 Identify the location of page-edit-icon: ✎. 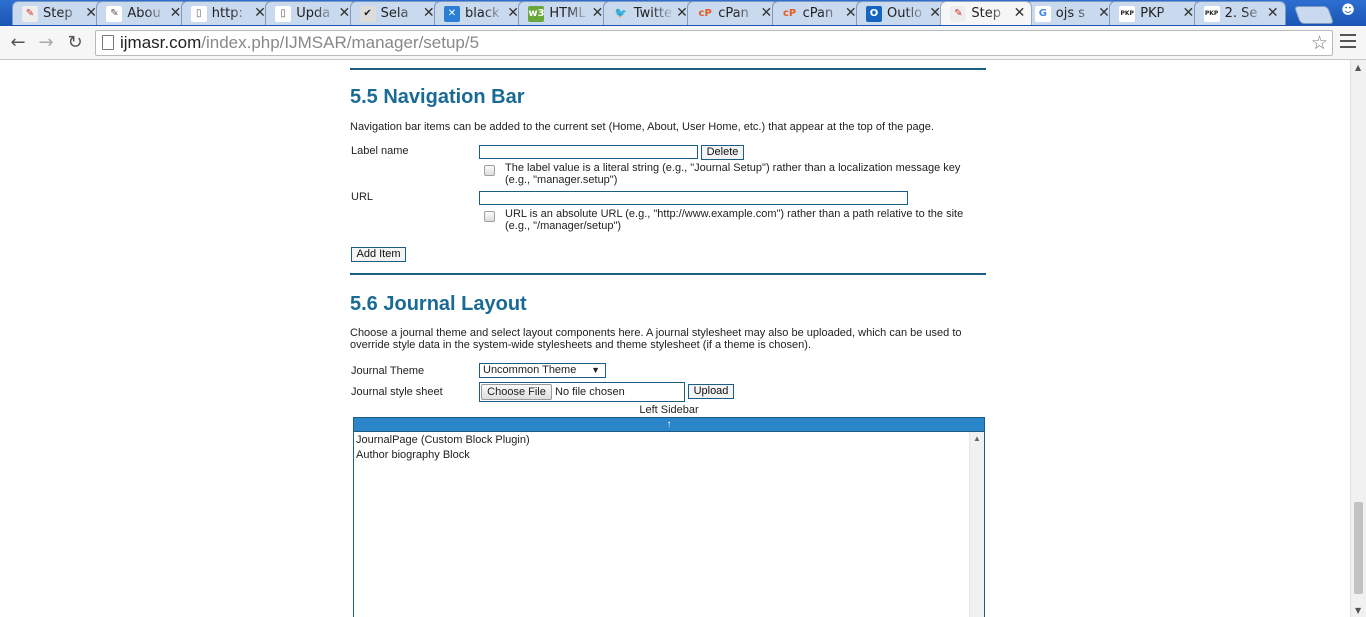
(114, 14).